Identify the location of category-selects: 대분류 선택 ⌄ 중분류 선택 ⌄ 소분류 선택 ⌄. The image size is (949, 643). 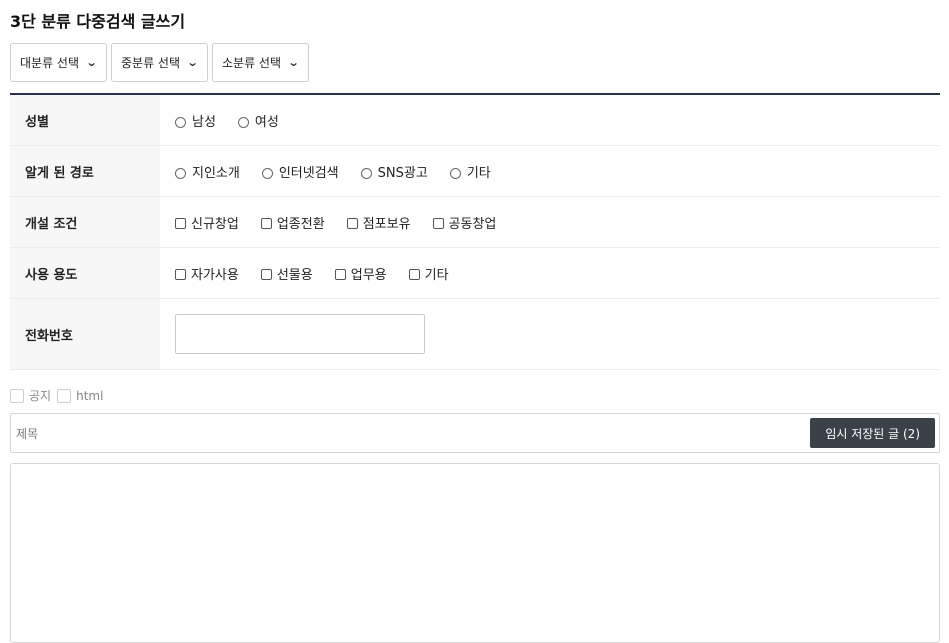
(159, 62).